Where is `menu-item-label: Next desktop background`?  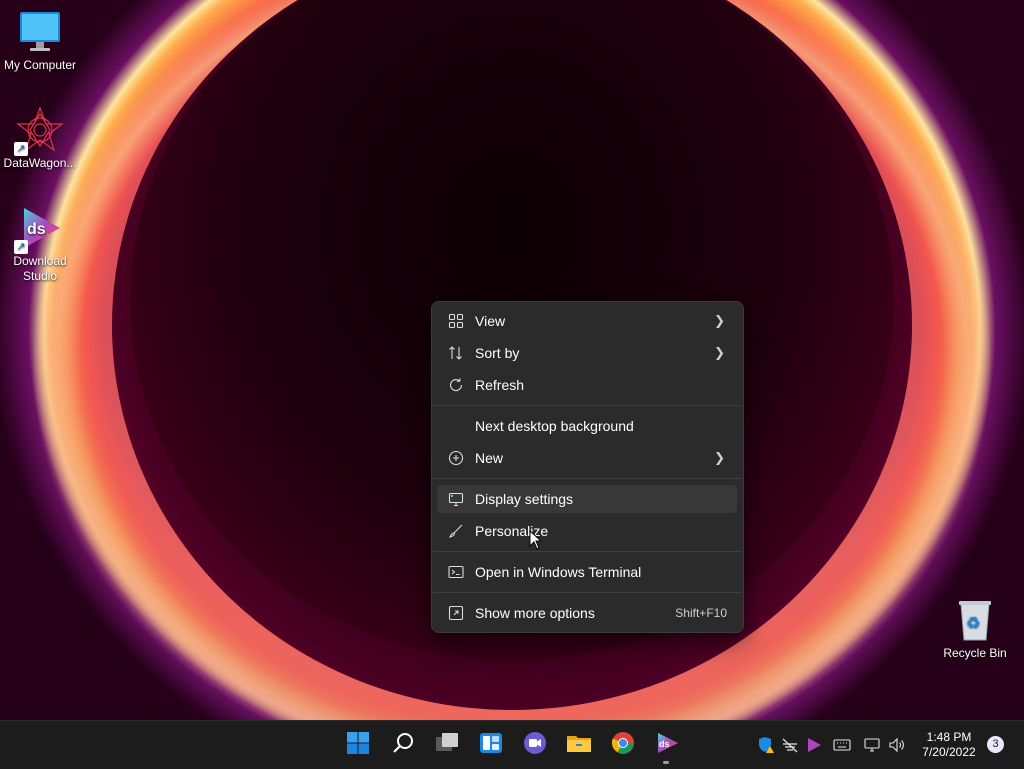
menu-item-label: Next desktop background is located at coordinates (554, 426).